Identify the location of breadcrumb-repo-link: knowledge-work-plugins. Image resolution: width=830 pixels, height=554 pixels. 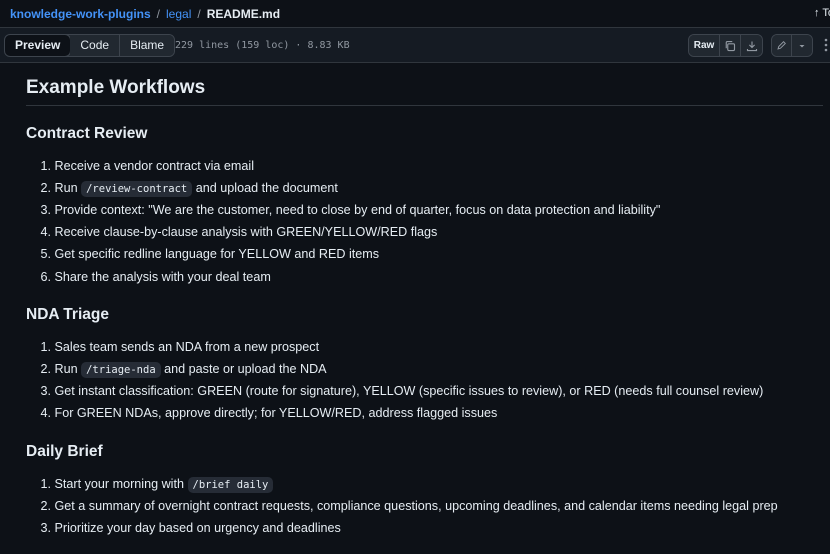
(80, 14).